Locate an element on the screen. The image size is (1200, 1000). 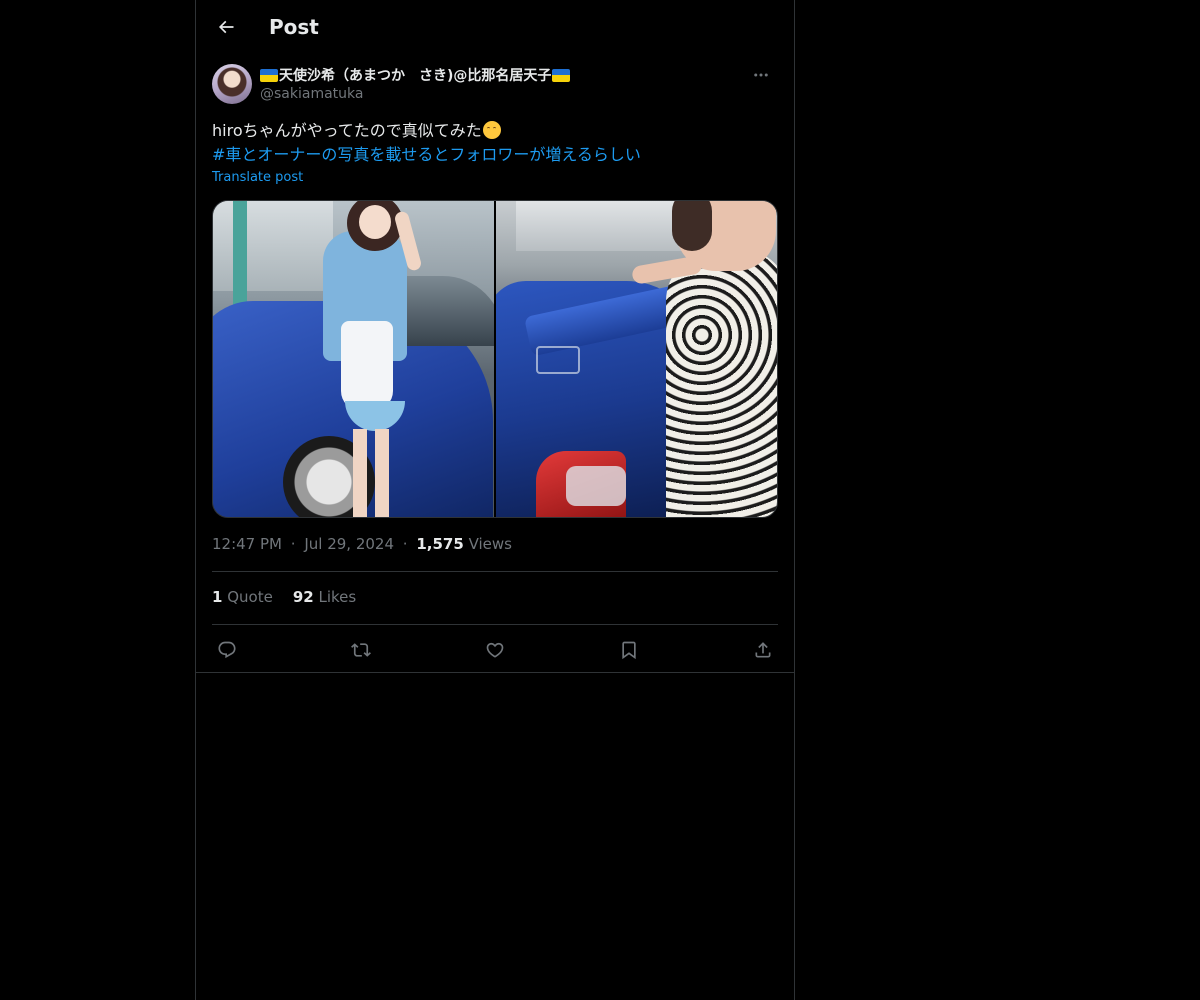
page-title: Post is located at coordinates (294, 27).